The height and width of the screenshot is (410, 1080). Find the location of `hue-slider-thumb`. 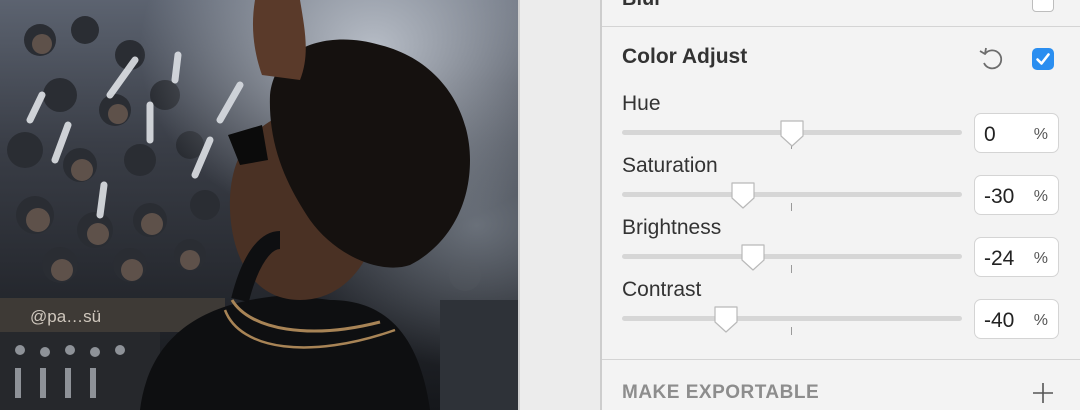

hue-slider-thumb is located at coordinates (792, 133).